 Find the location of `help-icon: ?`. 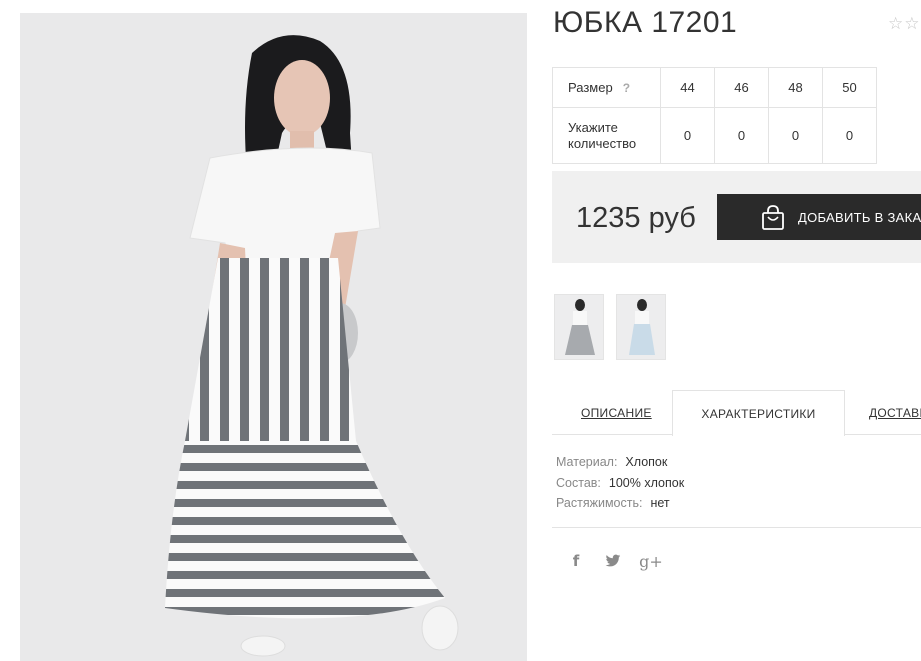

help-icon: ? is located at coordinates (626, 88).